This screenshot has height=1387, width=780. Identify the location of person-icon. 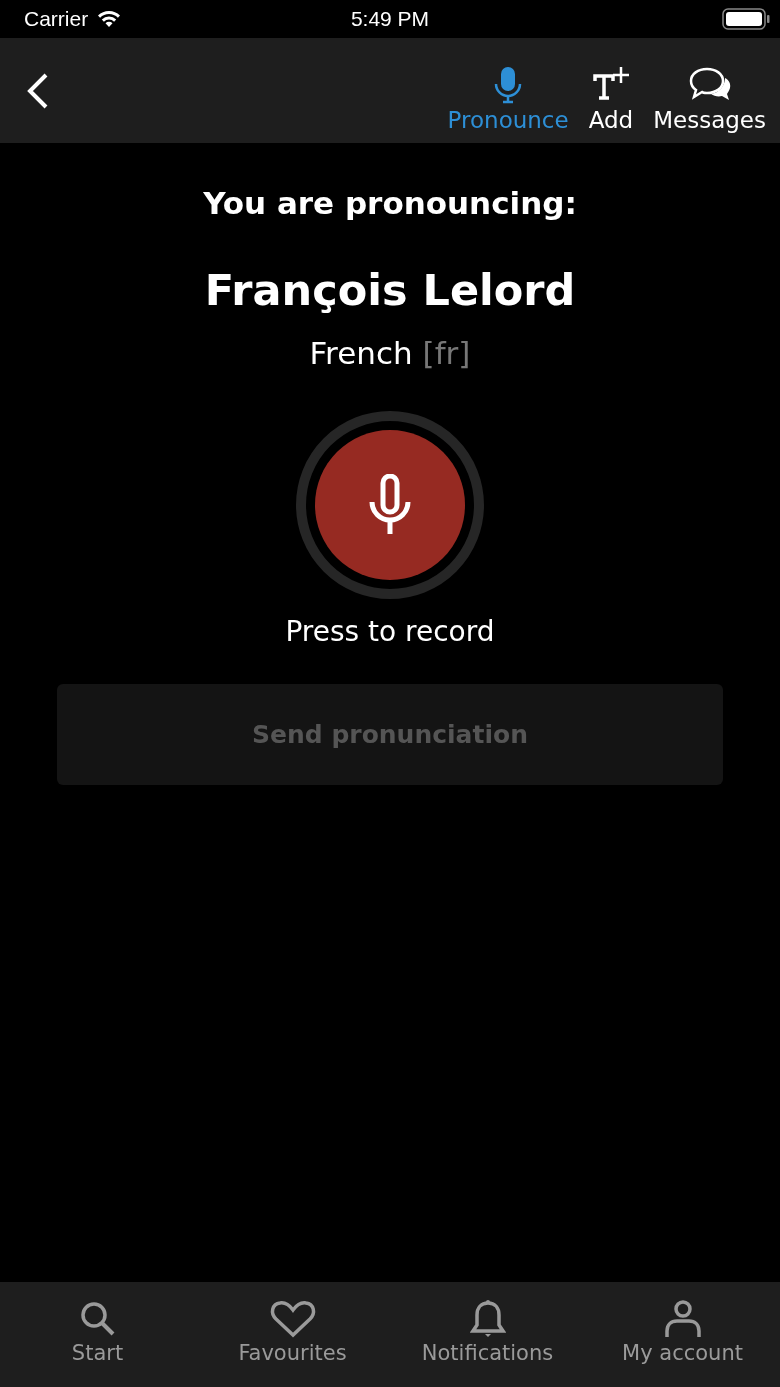
(682, 1318).